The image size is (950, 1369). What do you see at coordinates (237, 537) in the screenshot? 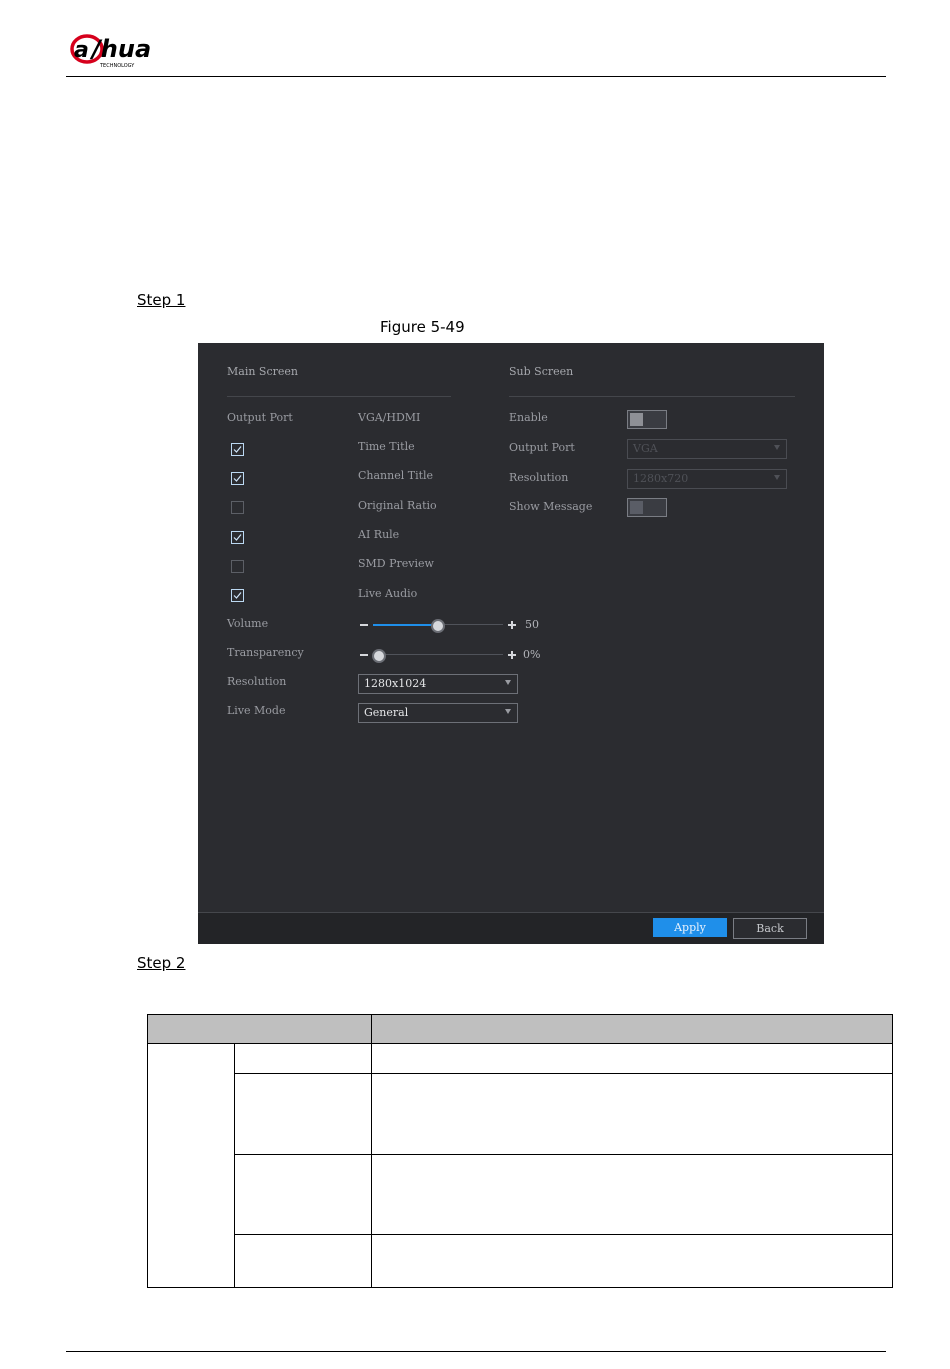
I see `ai-rule-checkbox` at bounding box center [237, 537].